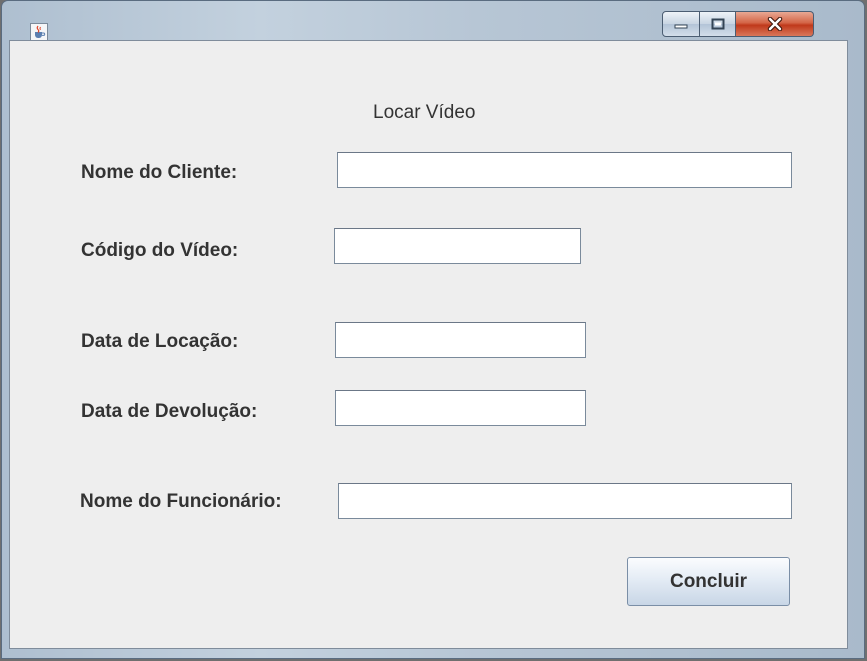  I want to click on maximize-button, so click(718, 24).